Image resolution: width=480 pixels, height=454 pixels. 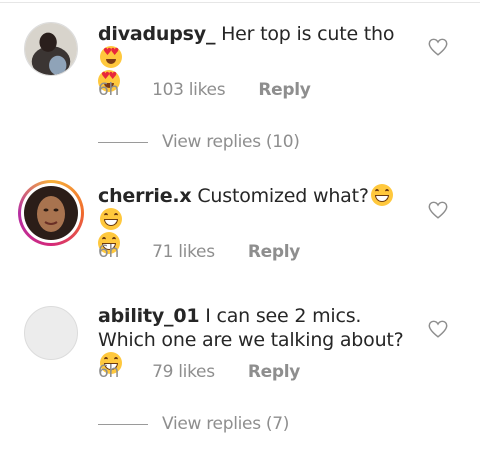 I want to click on view-replies-button: View replies (7), so click(x=193, y=424).